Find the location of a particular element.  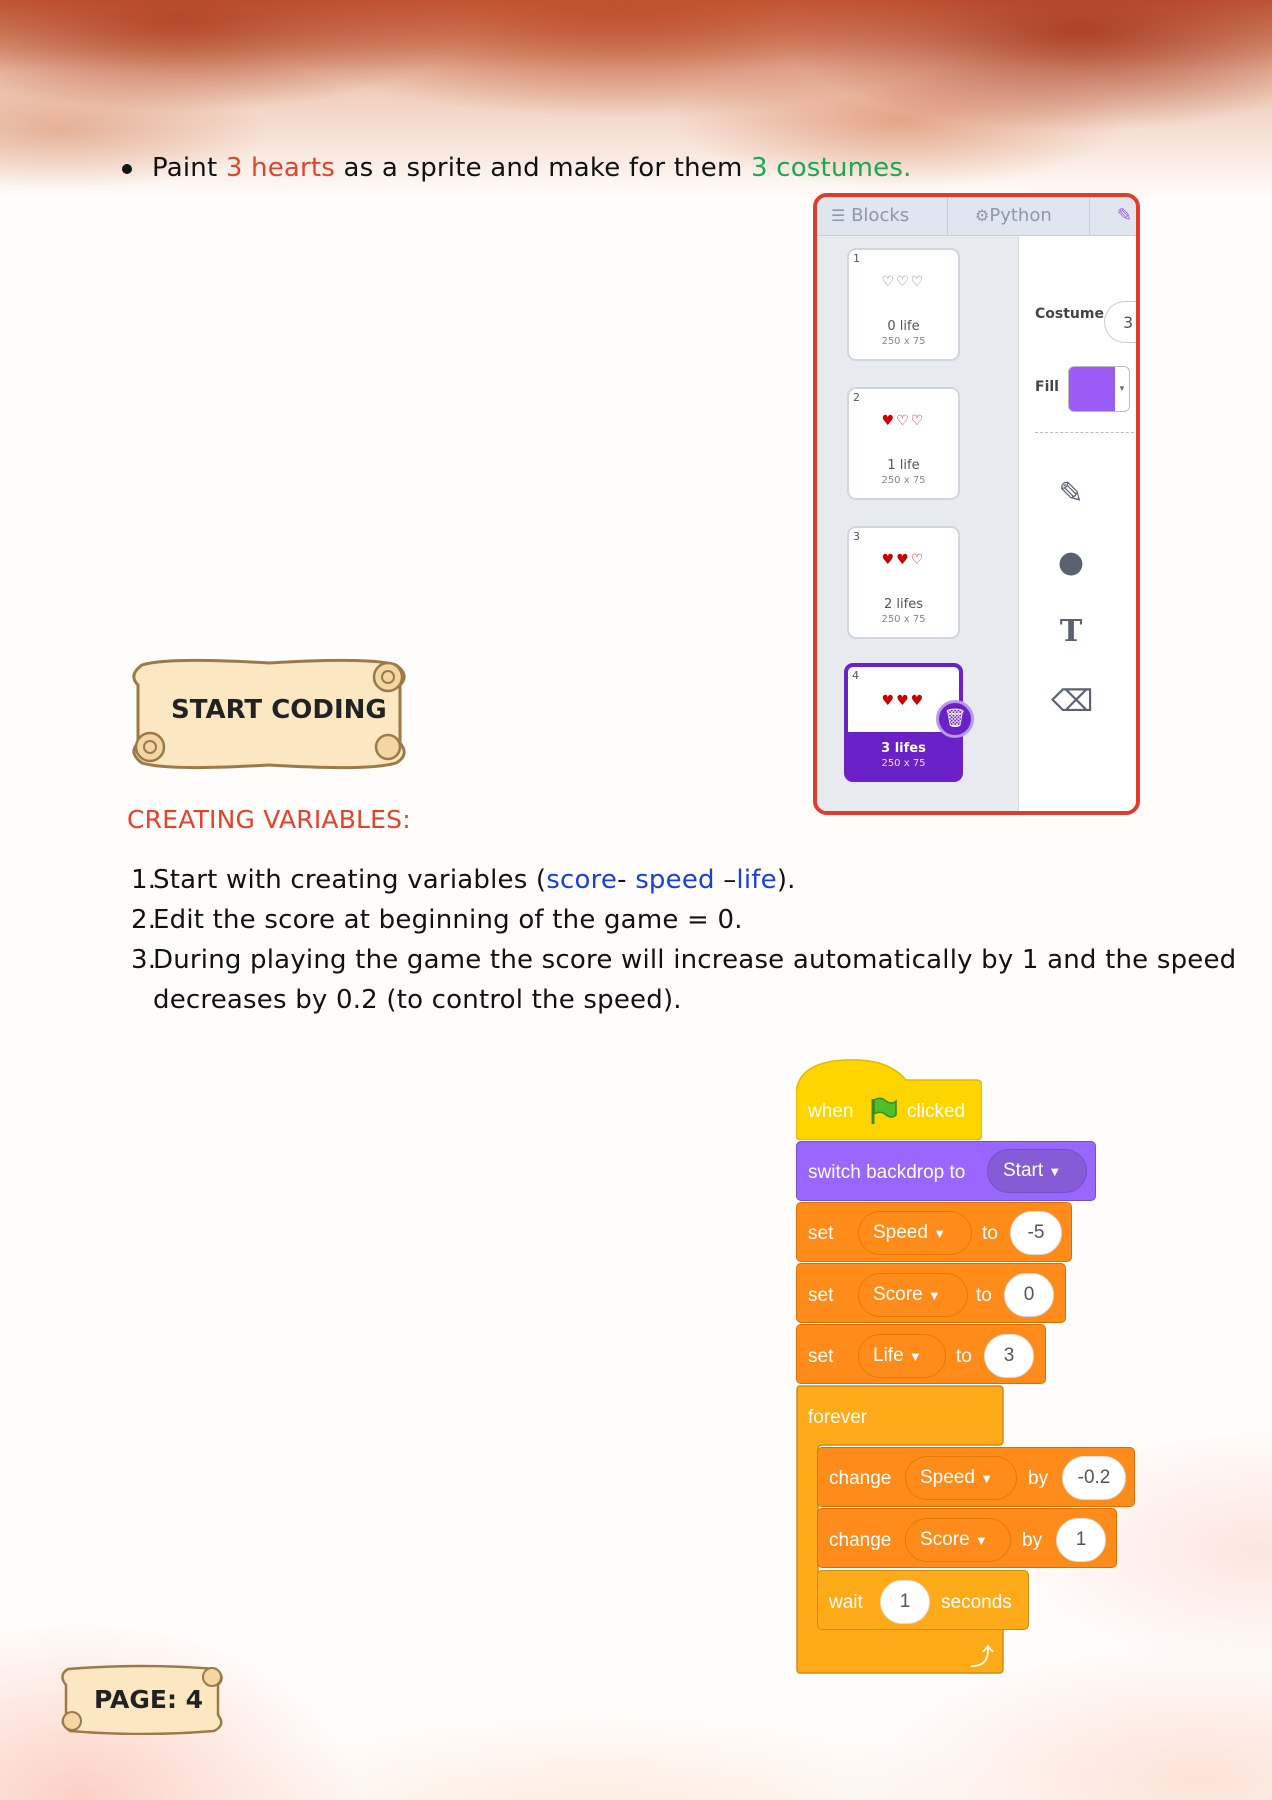

page-number-scroll: PAGE: 4 is located at coordinates (142, 1699).